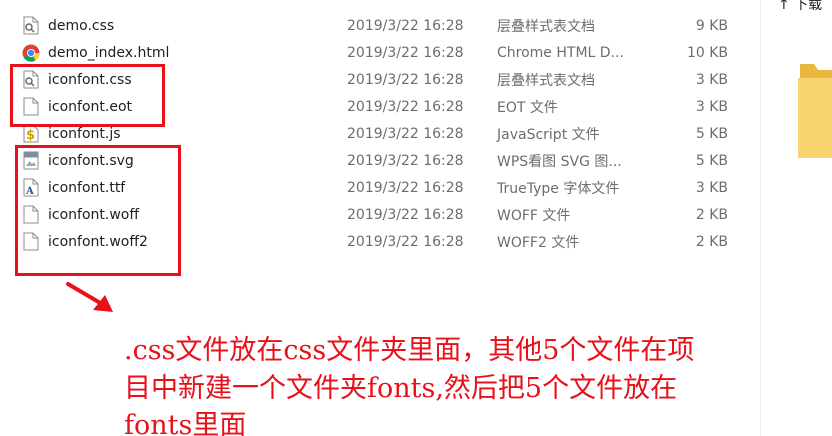  I want to click on arrow-icon, so click(89, 297).